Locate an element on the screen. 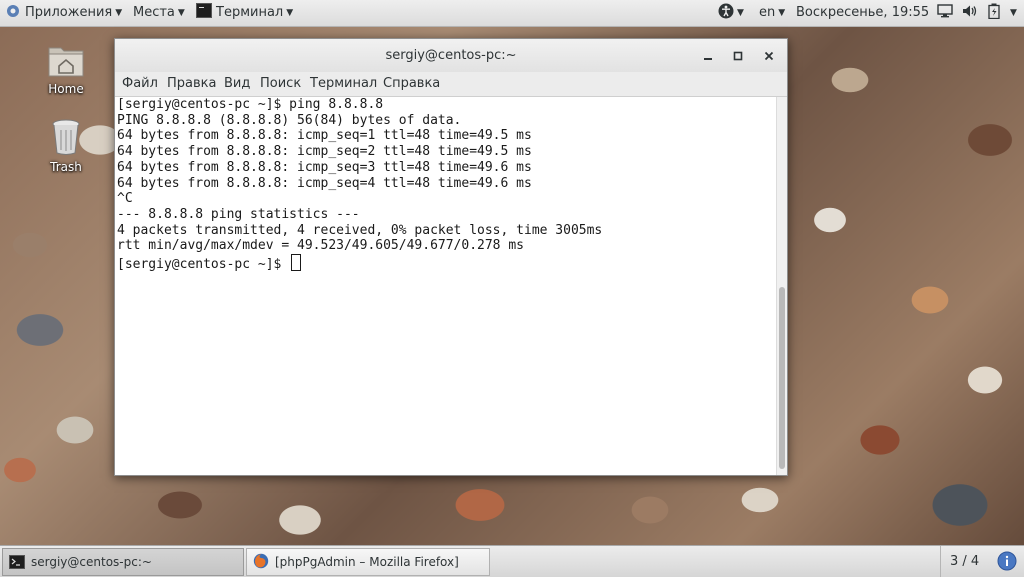 This screenshot has width=1024, height=577. menu-help: Справка is located at coordinates (411, 84).